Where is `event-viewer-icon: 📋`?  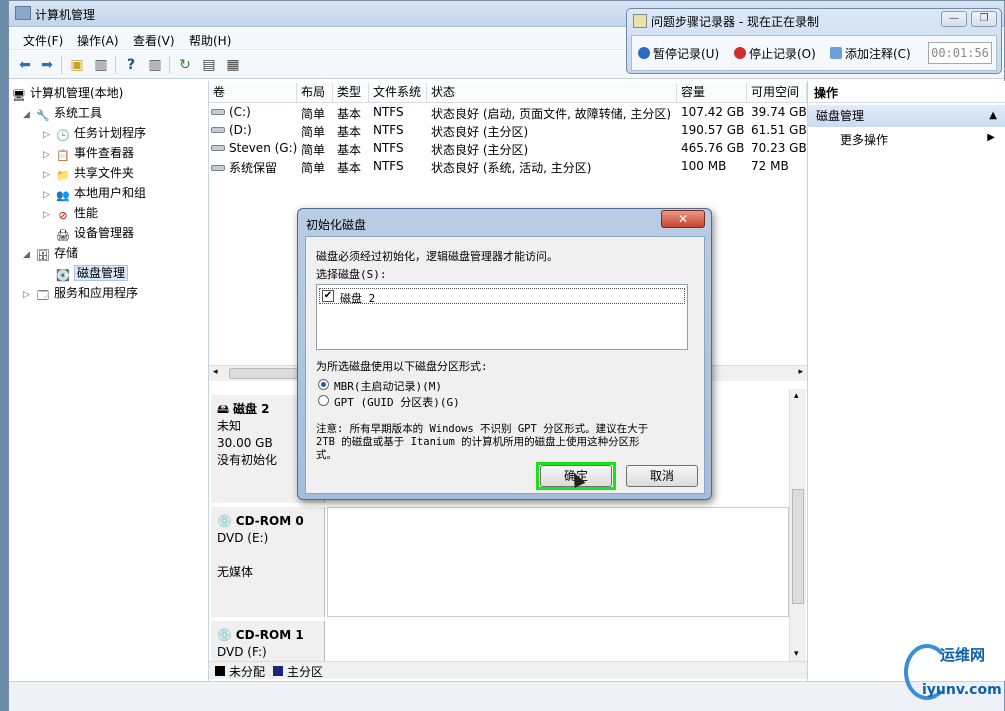
event-viewer-icon: 📋 is located at coordinates (63, 155).